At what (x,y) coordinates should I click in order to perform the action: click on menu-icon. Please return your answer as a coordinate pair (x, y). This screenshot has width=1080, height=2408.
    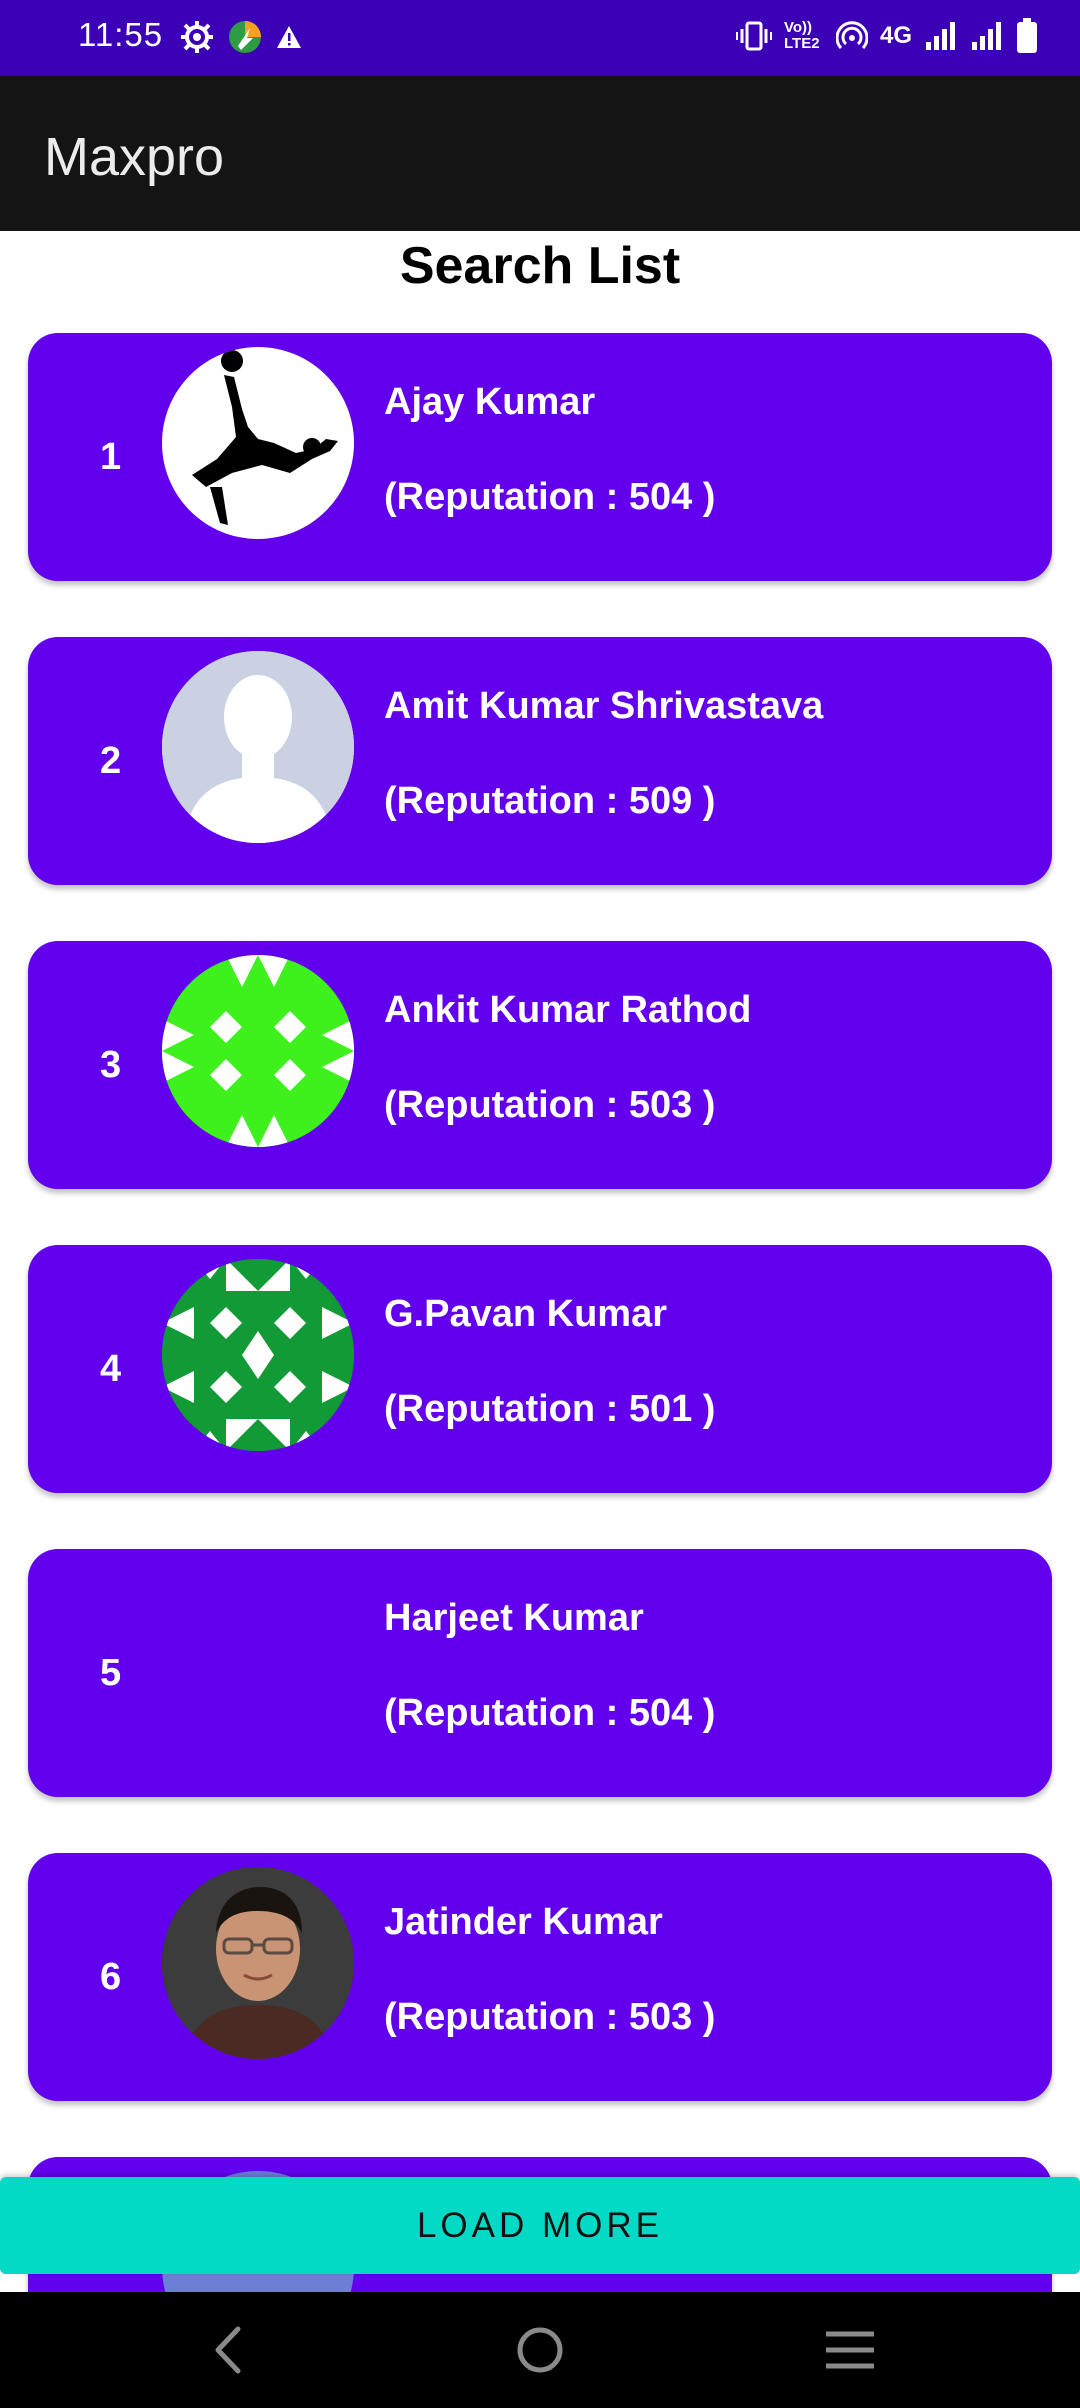
    Looking at the image, I should click on (850, 2350).